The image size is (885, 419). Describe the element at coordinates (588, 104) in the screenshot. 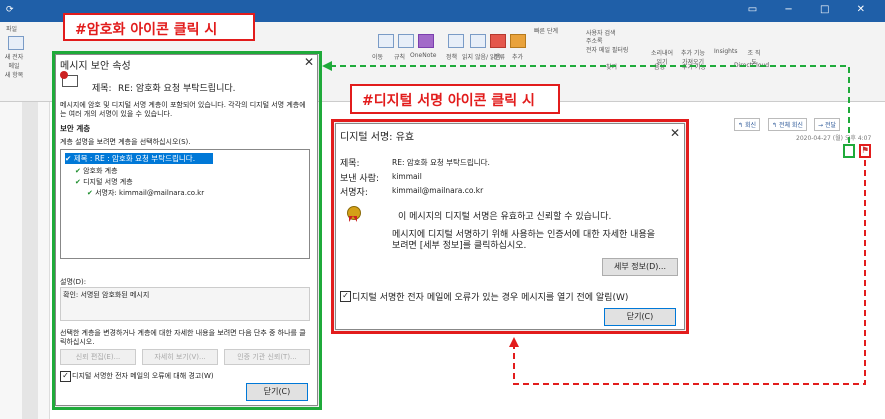

I see `green-arrow-line` at that location.